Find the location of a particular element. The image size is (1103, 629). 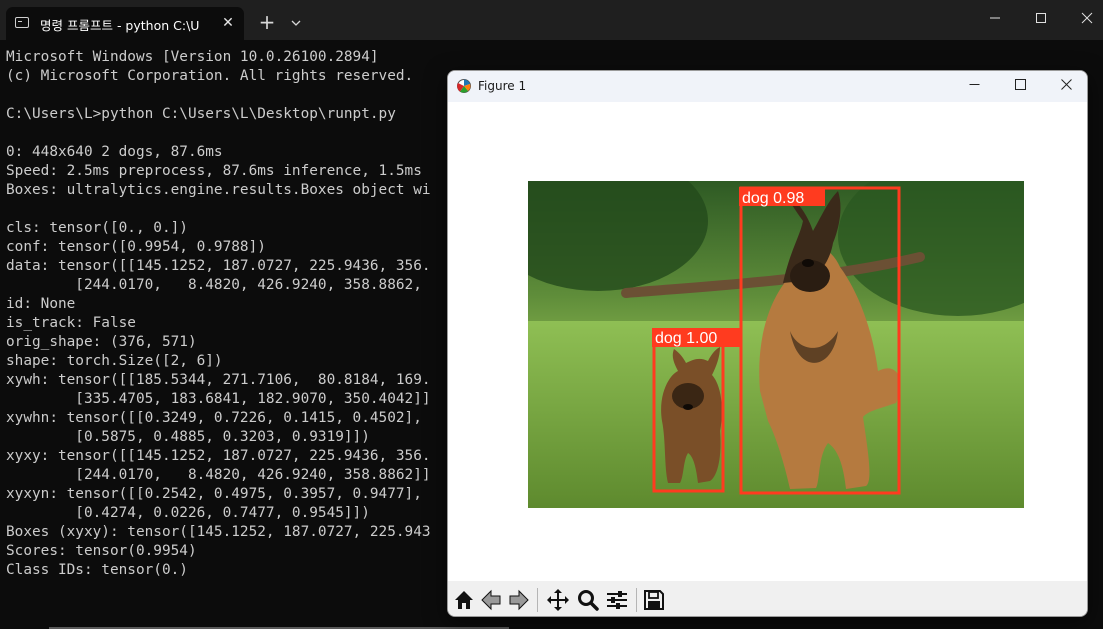

figure-maximize-button is located at coordinates (1020, 86).